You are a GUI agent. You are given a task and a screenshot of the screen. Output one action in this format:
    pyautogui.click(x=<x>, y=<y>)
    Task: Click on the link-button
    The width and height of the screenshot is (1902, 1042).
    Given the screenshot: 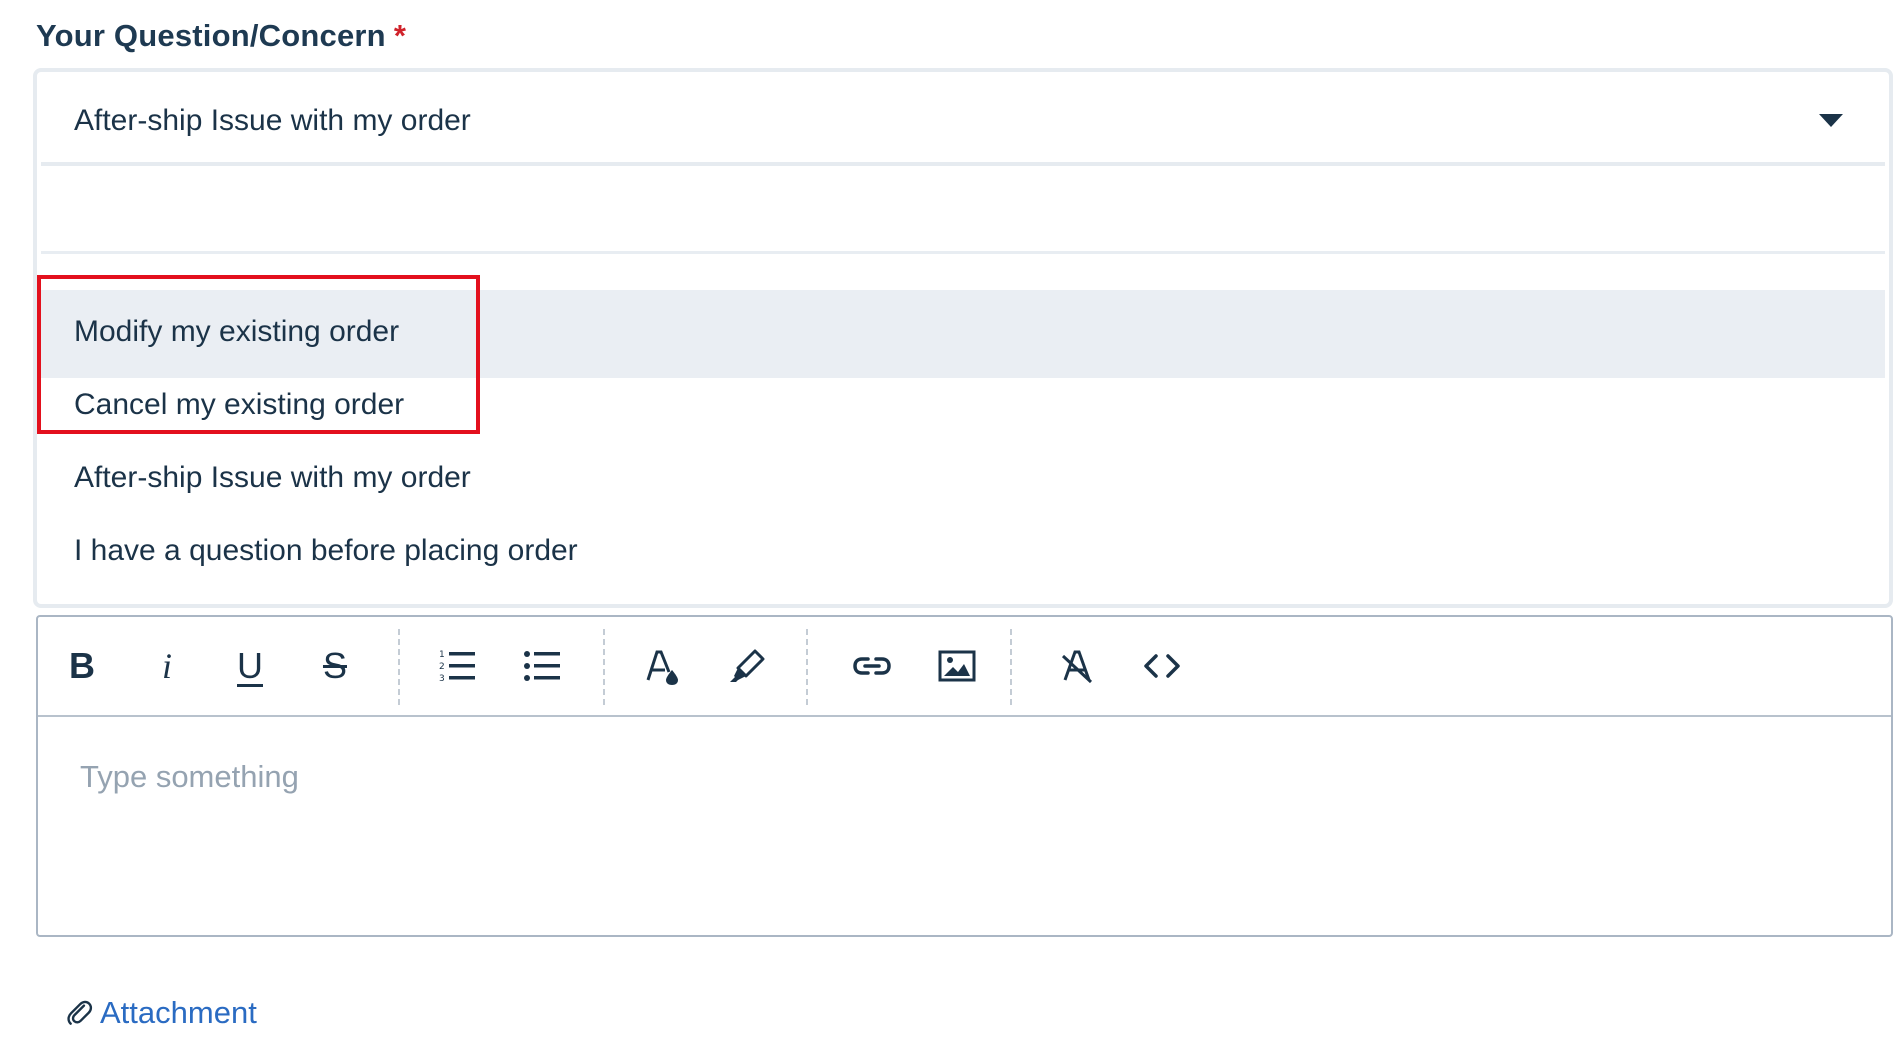 What is the action you would take?
    pyautogui.click(x=872, y=666)
    